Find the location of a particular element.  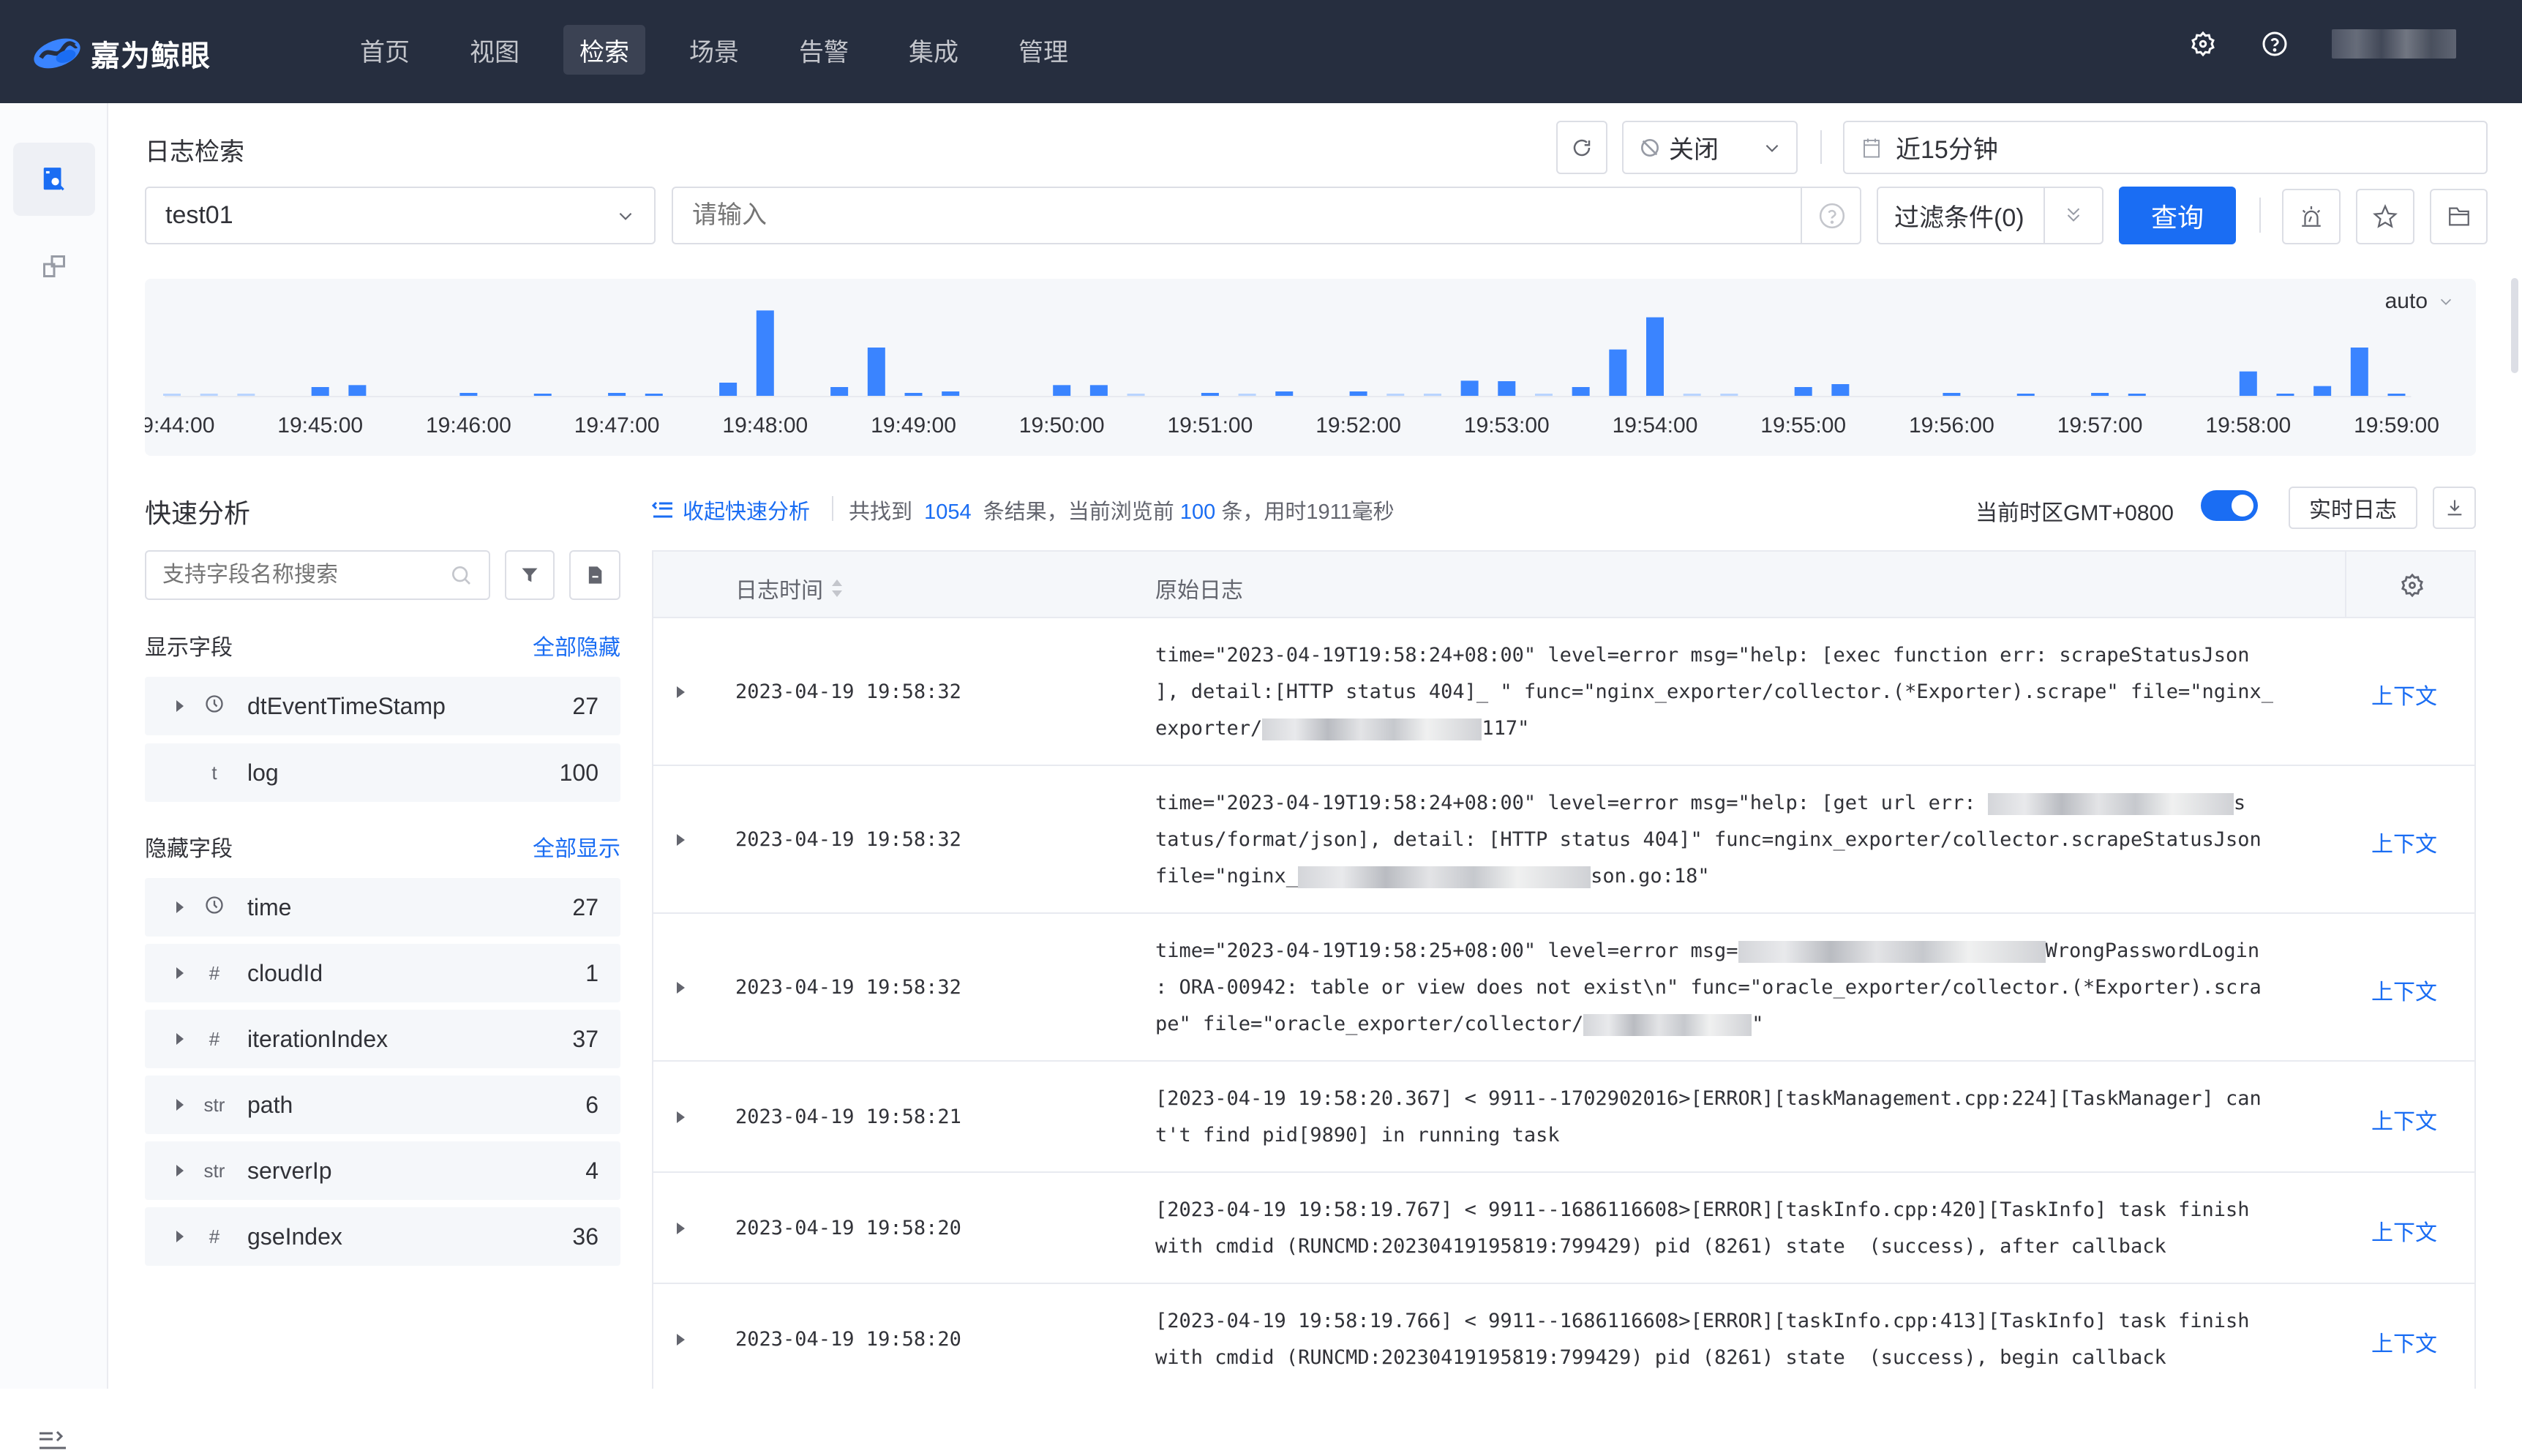

gear-icon is located at coordinates (2203, 44).